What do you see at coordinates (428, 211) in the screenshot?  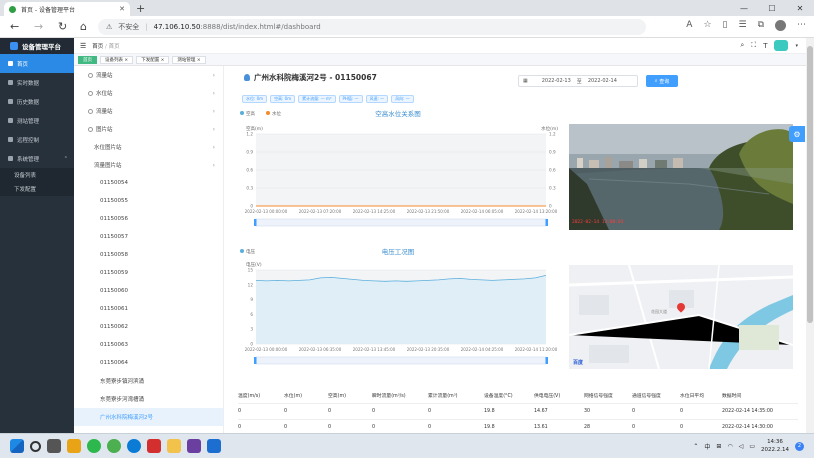 I see `x-tick-label: 2022-02-13 21:50:00` at bounding box center [428, 211].